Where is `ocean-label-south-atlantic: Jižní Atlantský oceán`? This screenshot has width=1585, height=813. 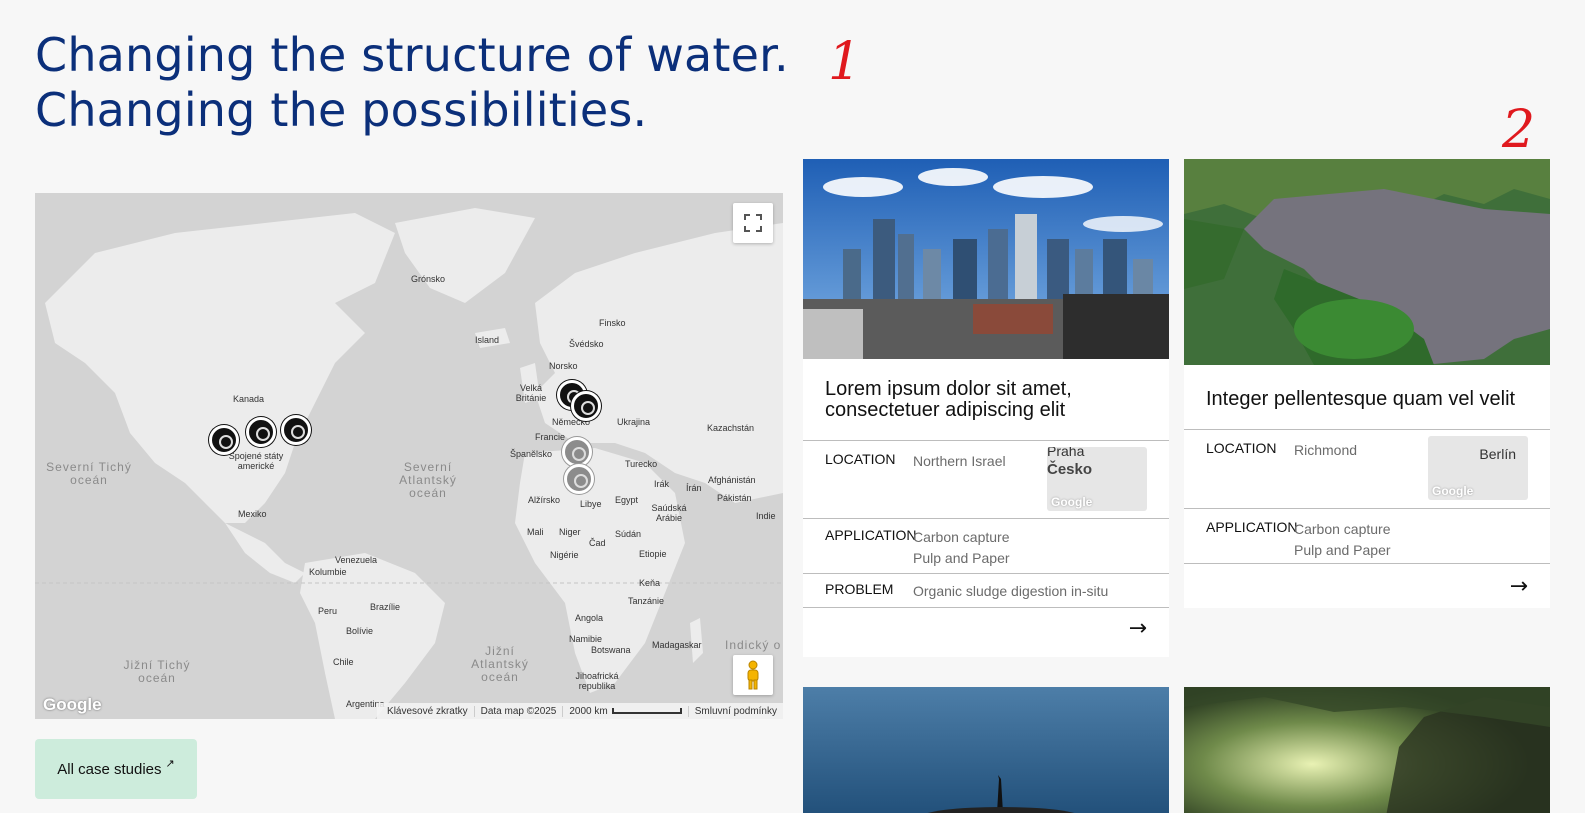
ocean-label-south-atlantic: Jižní Atlantský oceán is located at coordinates (500, 664).